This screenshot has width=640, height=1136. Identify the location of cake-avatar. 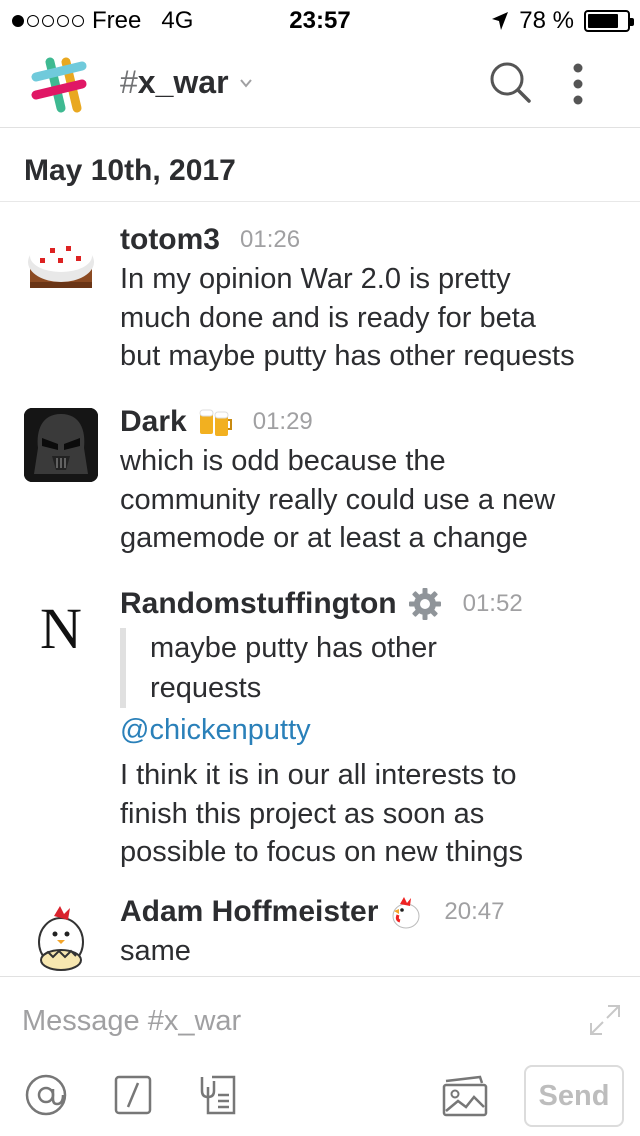
(61, 263).